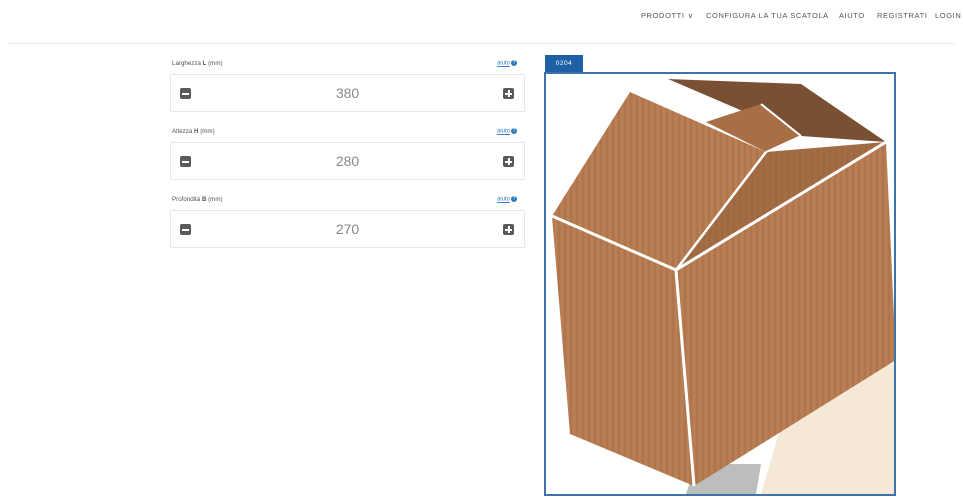  I want to click on depth-value: 270, so click(347, 229).